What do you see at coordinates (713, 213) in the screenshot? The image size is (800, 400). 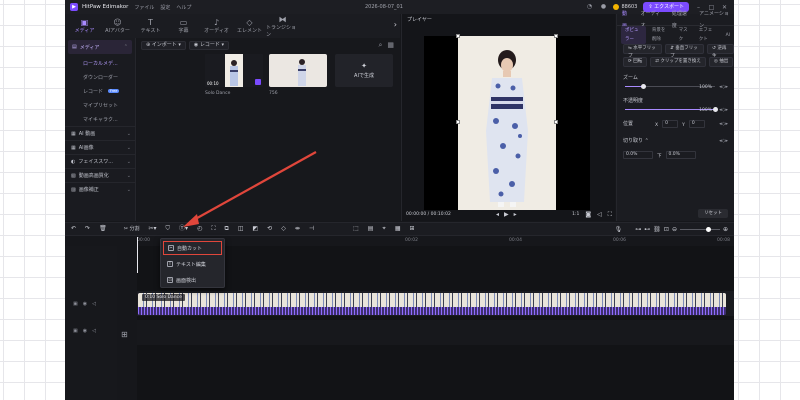 I see `reset-button: リセット` at bounding box center [713, 213].